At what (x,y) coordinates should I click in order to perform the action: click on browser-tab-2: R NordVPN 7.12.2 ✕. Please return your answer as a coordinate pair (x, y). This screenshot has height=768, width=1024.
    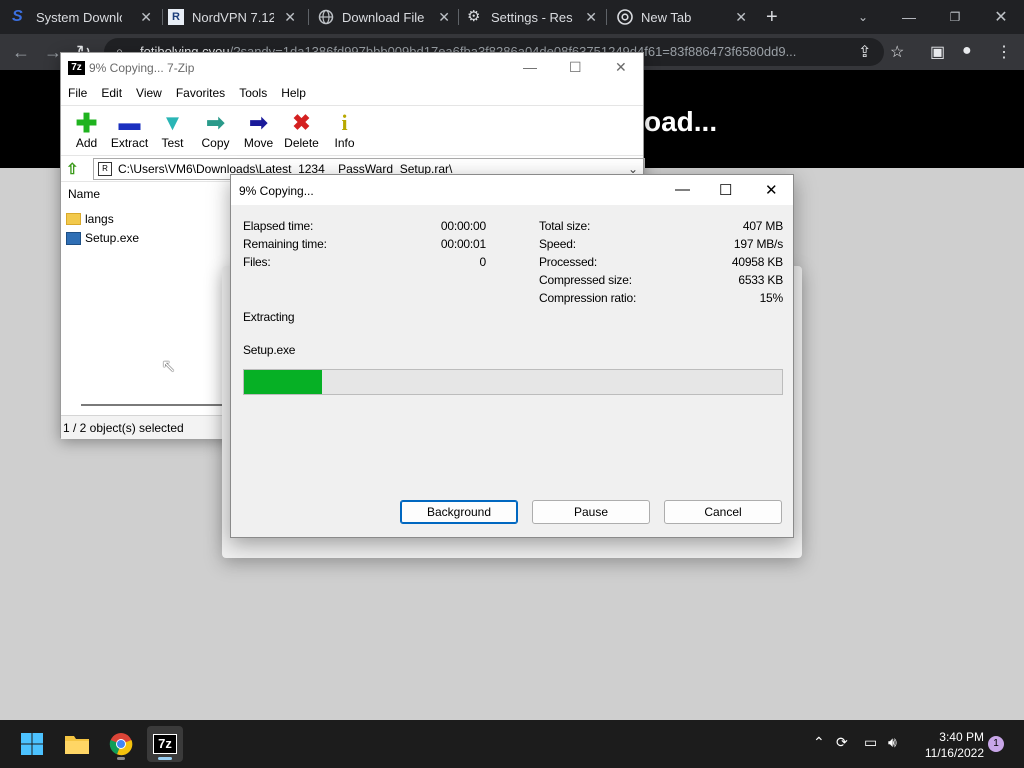
    Looking at the image, I should click on (237, 17).